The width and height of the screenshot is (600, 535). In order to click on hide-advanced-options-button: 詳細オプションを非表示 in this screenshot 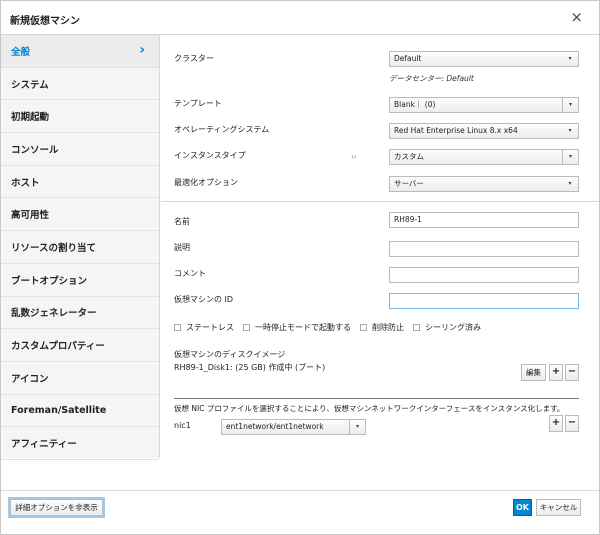, I will do `click(56, 507)`.